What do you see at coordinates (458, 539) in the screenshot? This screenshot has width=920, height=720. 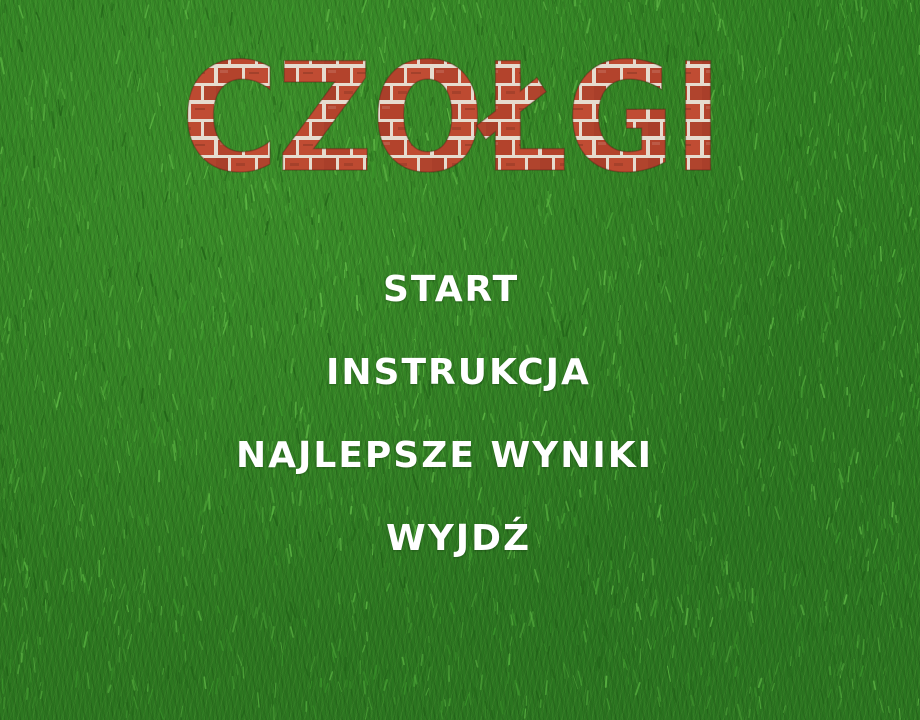 I see `menu-exit-button: WYJDŹ` at bounding box center [458, 539].